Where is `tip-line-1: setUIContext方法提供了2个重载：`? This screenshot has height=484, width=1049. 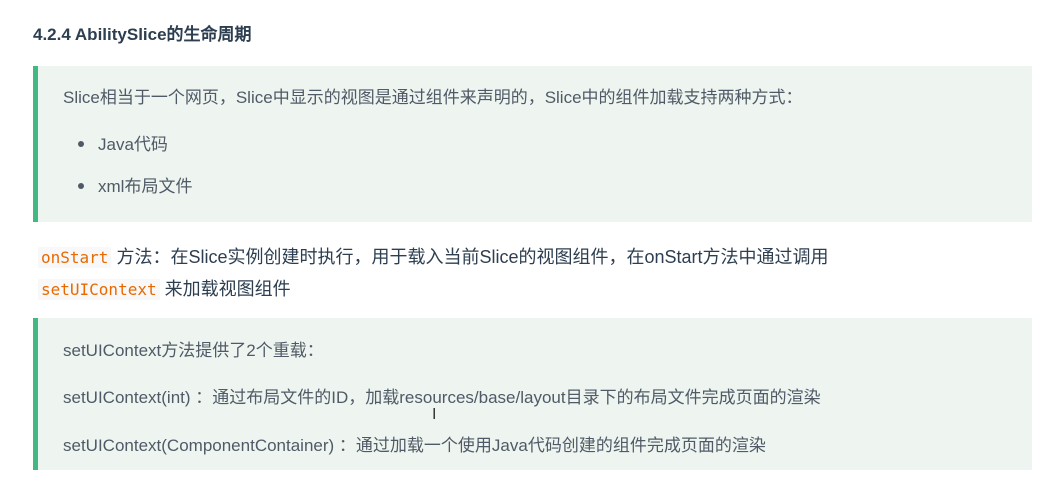
tip-line-1: setUIContext方法提供了2个重载： is located at coordinates (193, 350).